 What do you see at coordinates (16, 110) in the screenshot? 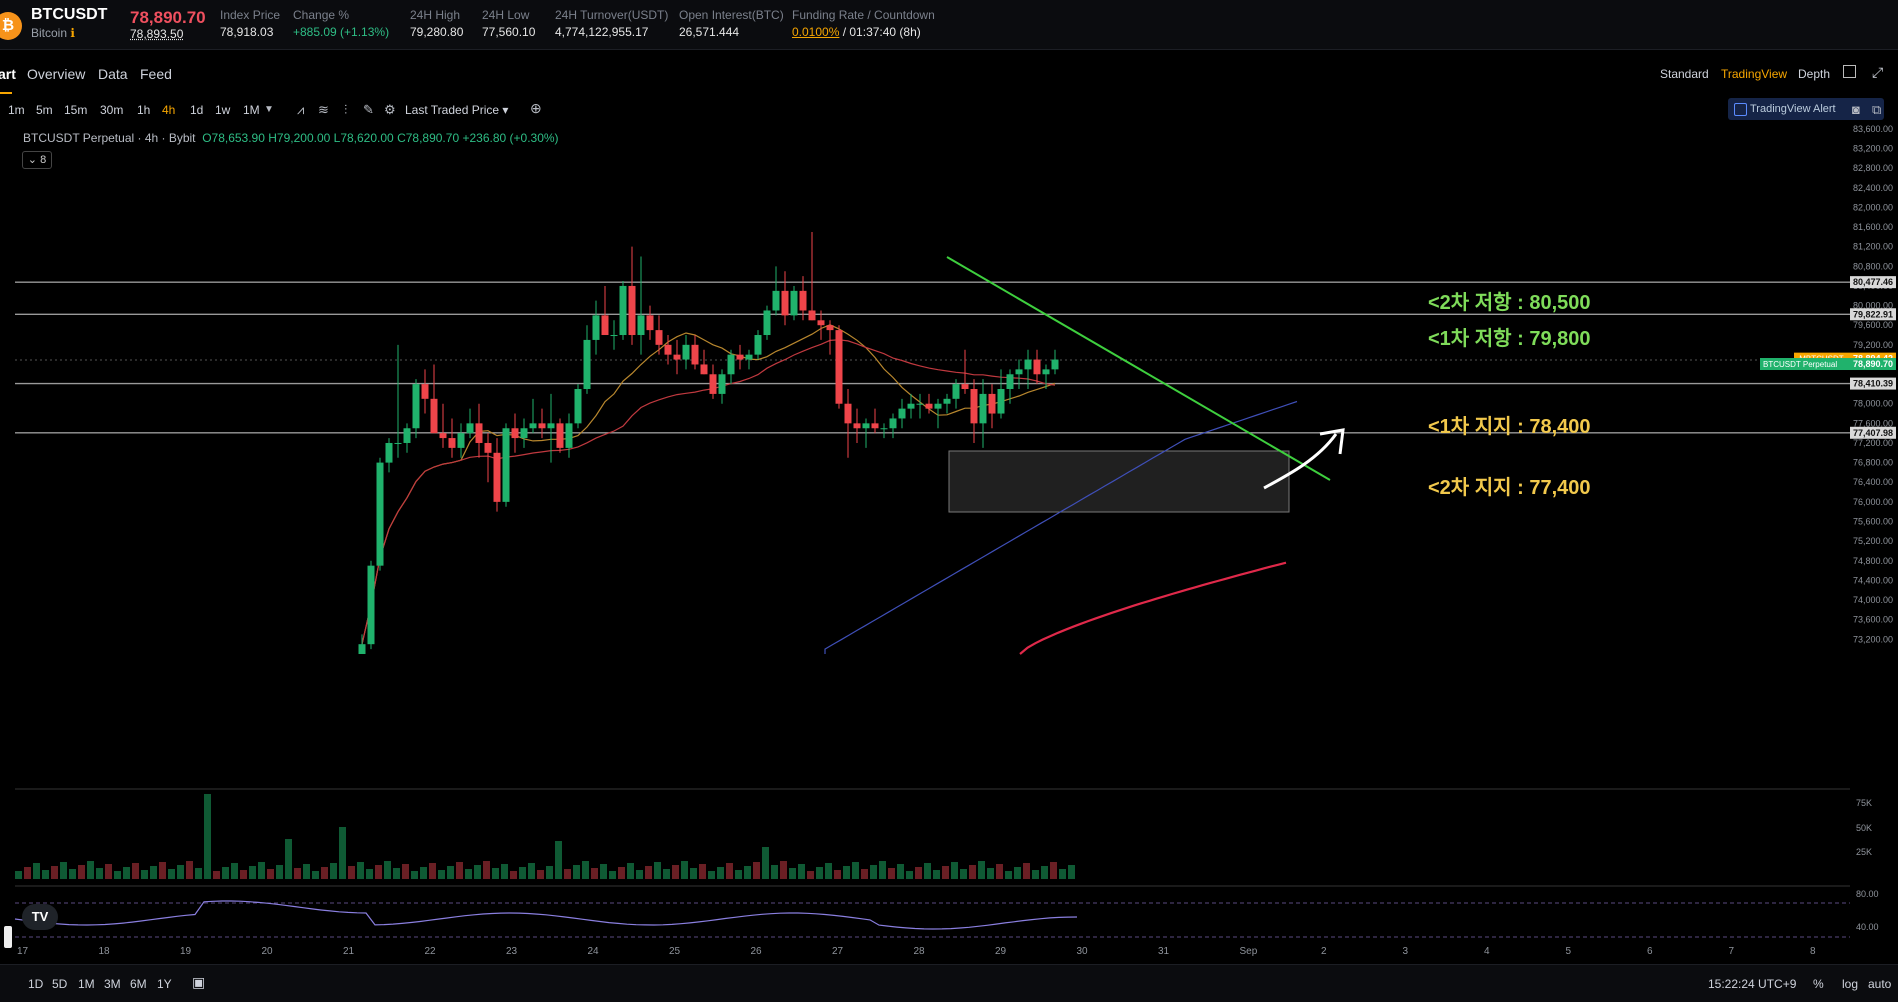
I see `timeframe-1m: 1m` at bounding box center [16, 110].